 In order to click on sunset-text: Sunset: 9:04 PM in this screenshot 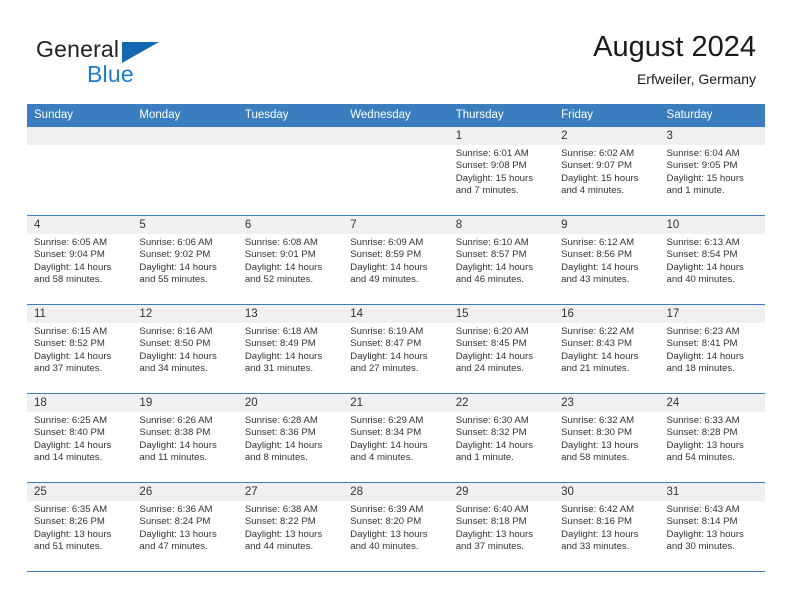, I will do `click(69, 255)`.